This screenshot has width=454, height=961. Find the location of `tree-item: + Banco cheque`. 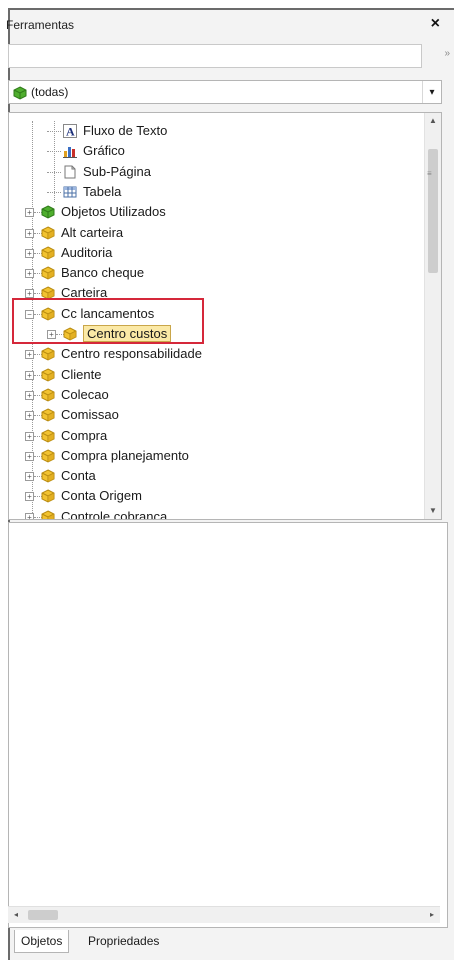

tree-item: + Banco cheque is located at coordinates (217, 273).